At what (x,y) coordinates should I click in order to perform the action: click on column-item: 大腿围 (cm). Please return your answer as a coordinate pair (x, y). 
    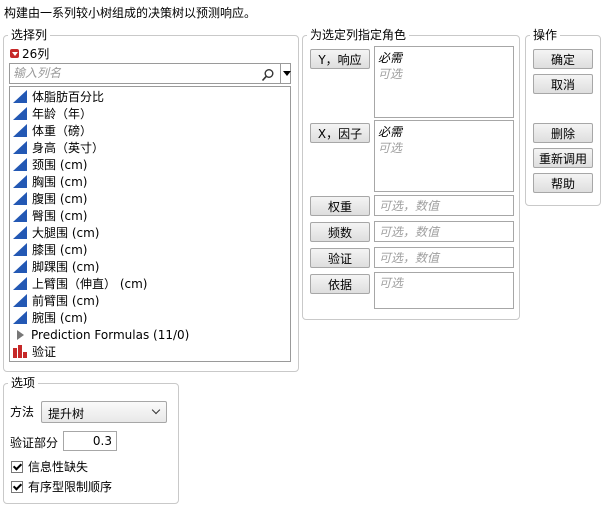
    Looking at the image, I should click on (56, 232).